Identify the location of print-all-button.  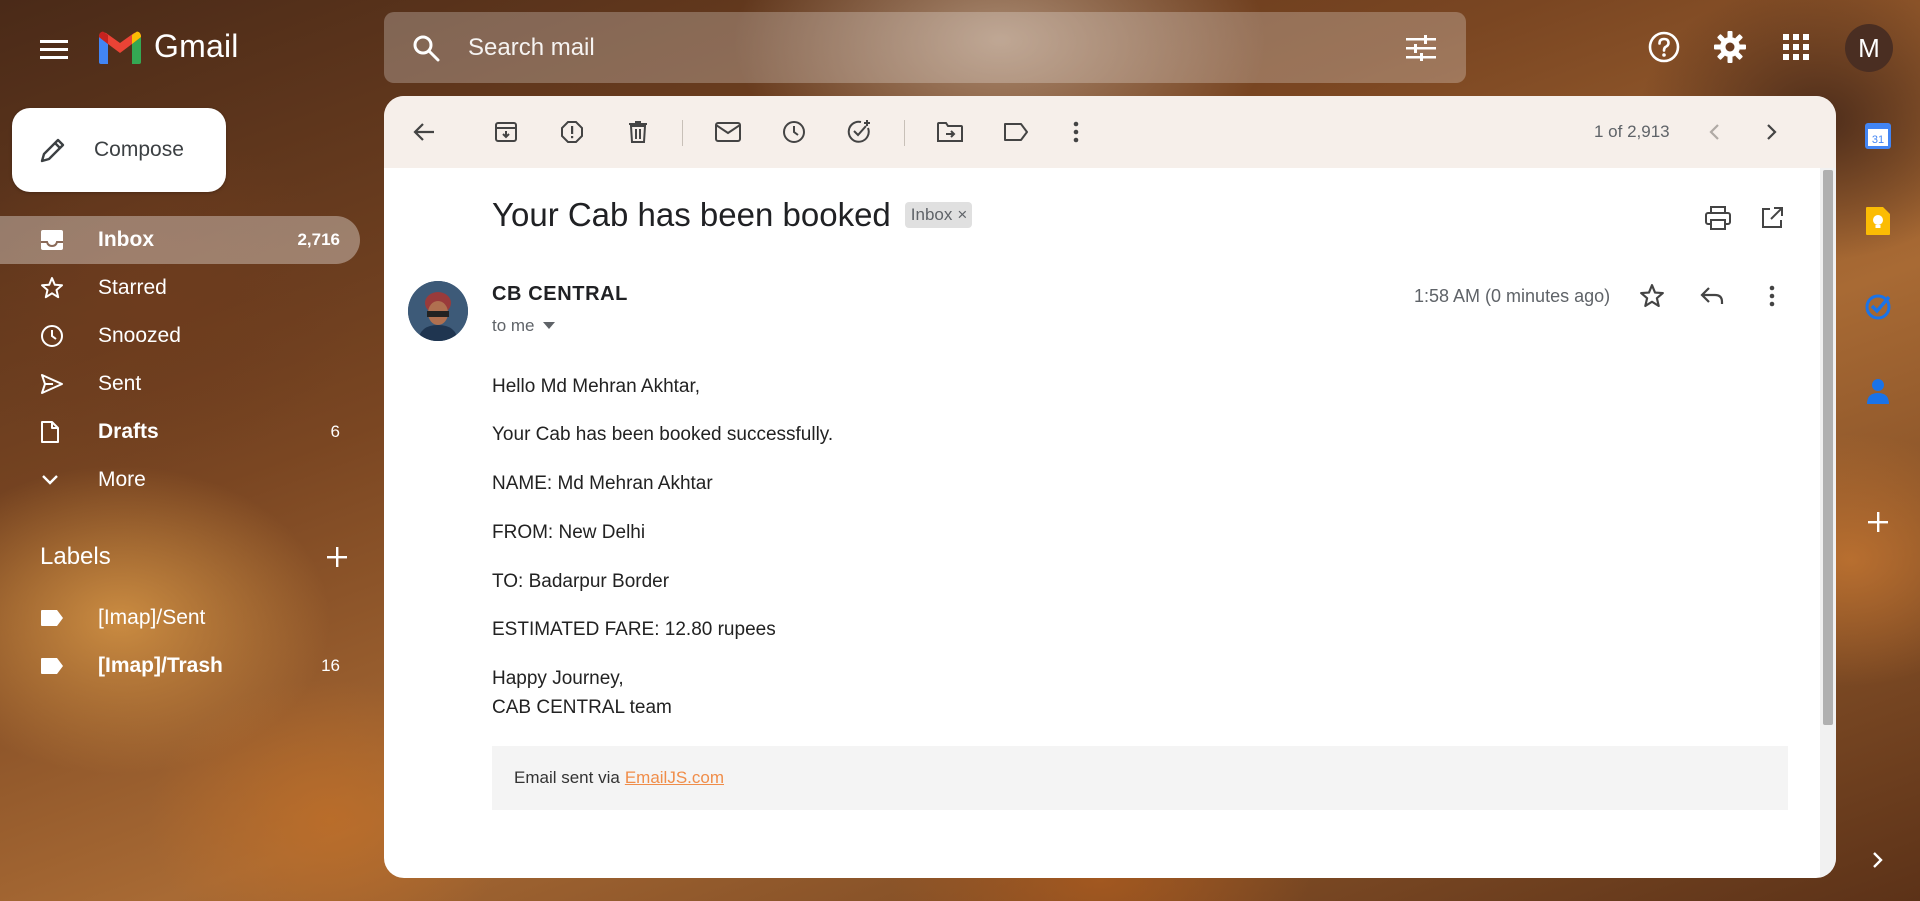
(1718, 218).